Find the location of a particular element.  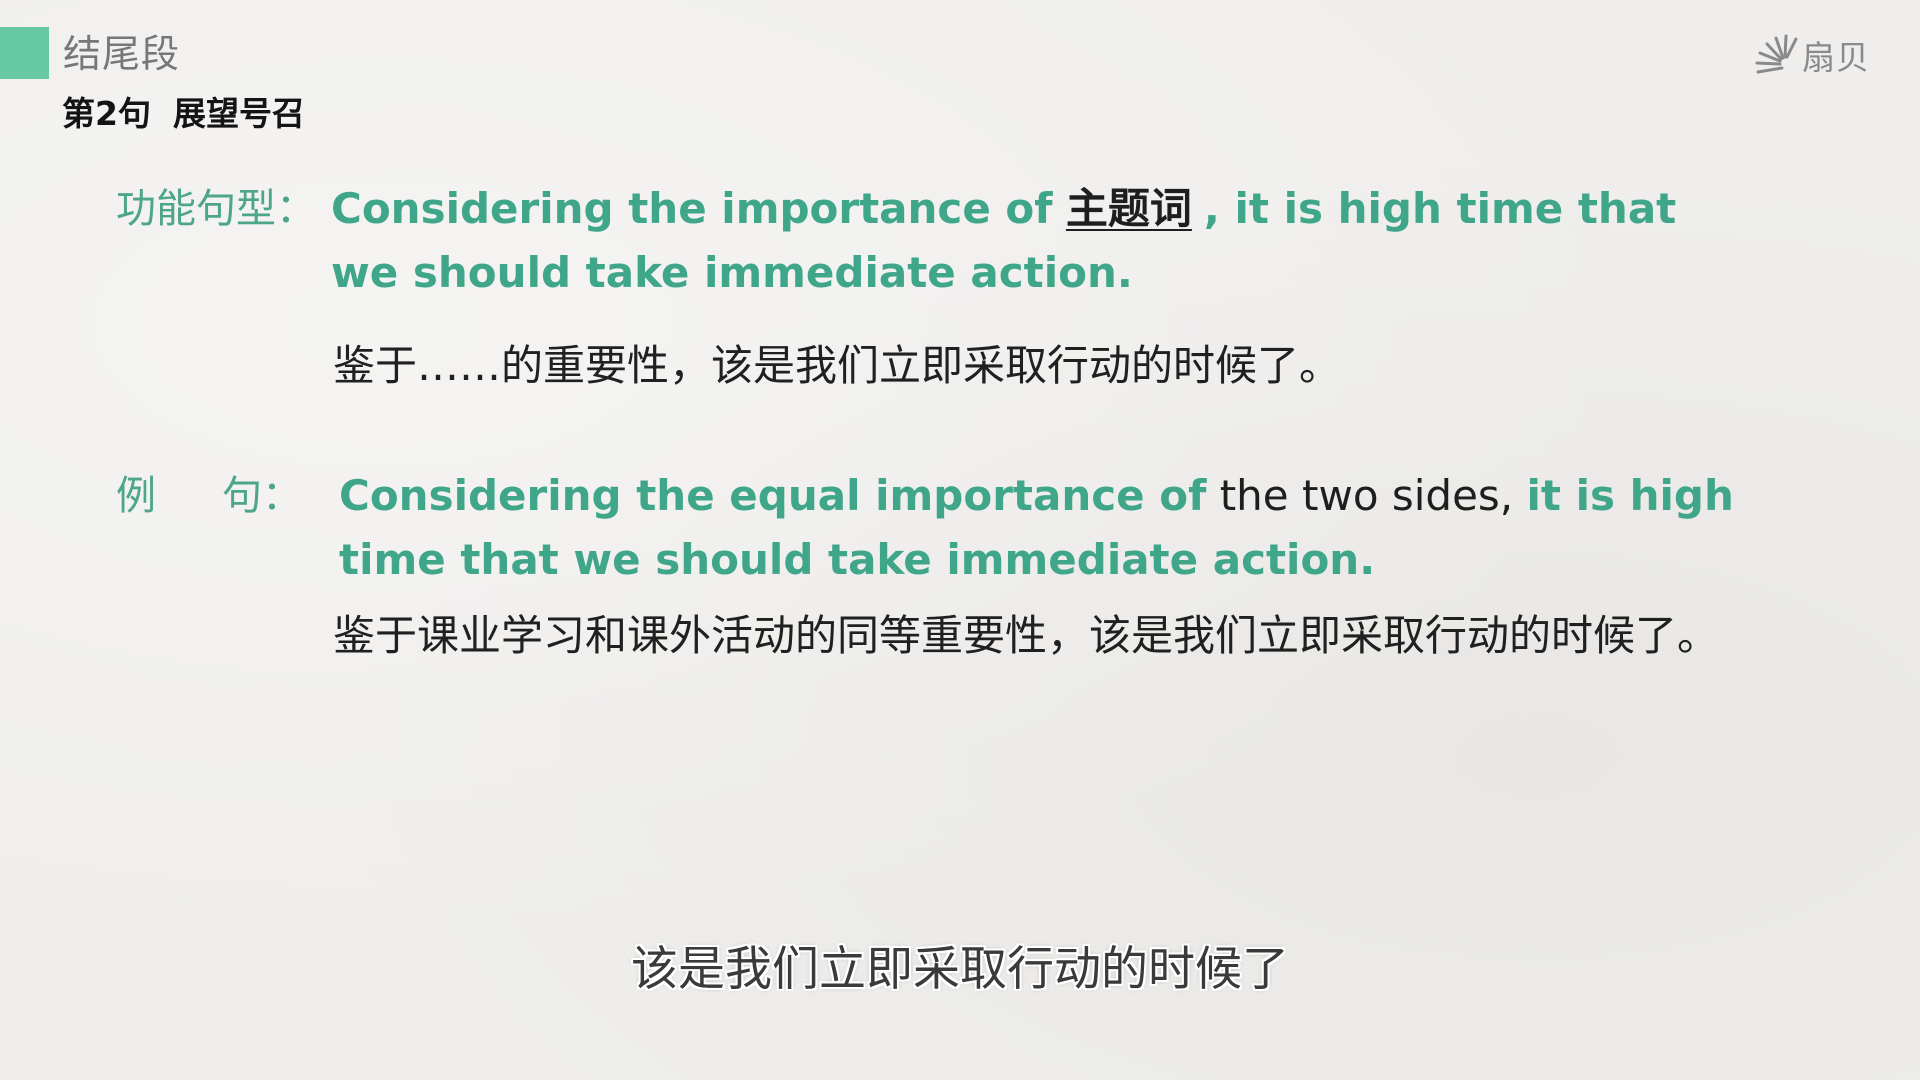

section-title: 结尾段 is located at coordinates (122, 54).